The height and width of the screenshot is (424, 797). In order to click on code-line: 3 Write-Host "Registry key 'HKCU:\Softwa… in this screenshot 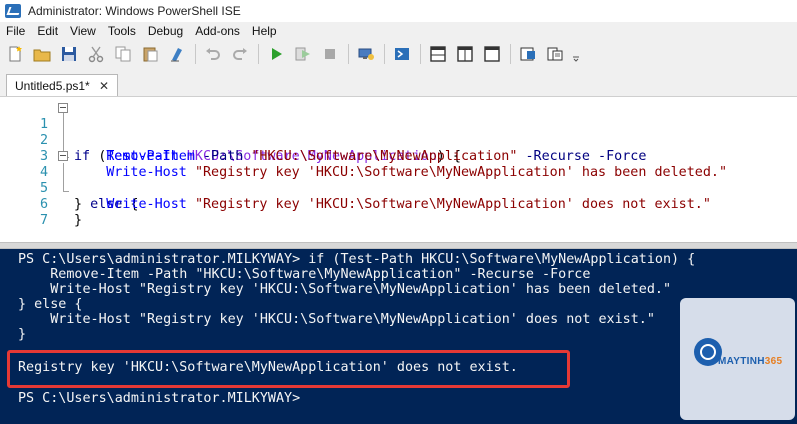, I will do `click(363, 156)`.